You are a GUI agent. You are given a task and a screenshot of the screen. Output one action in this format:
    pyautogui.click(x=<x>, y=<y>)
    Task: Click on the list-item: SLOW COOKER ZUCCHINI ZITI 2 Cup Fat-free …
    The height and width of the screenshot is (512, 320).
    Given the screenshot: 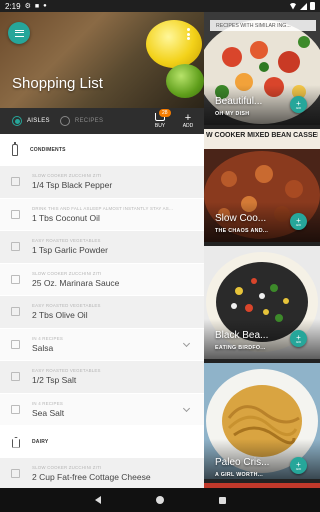 What is the action you would take?
    pyautogui.click(x=102, y=473)
    